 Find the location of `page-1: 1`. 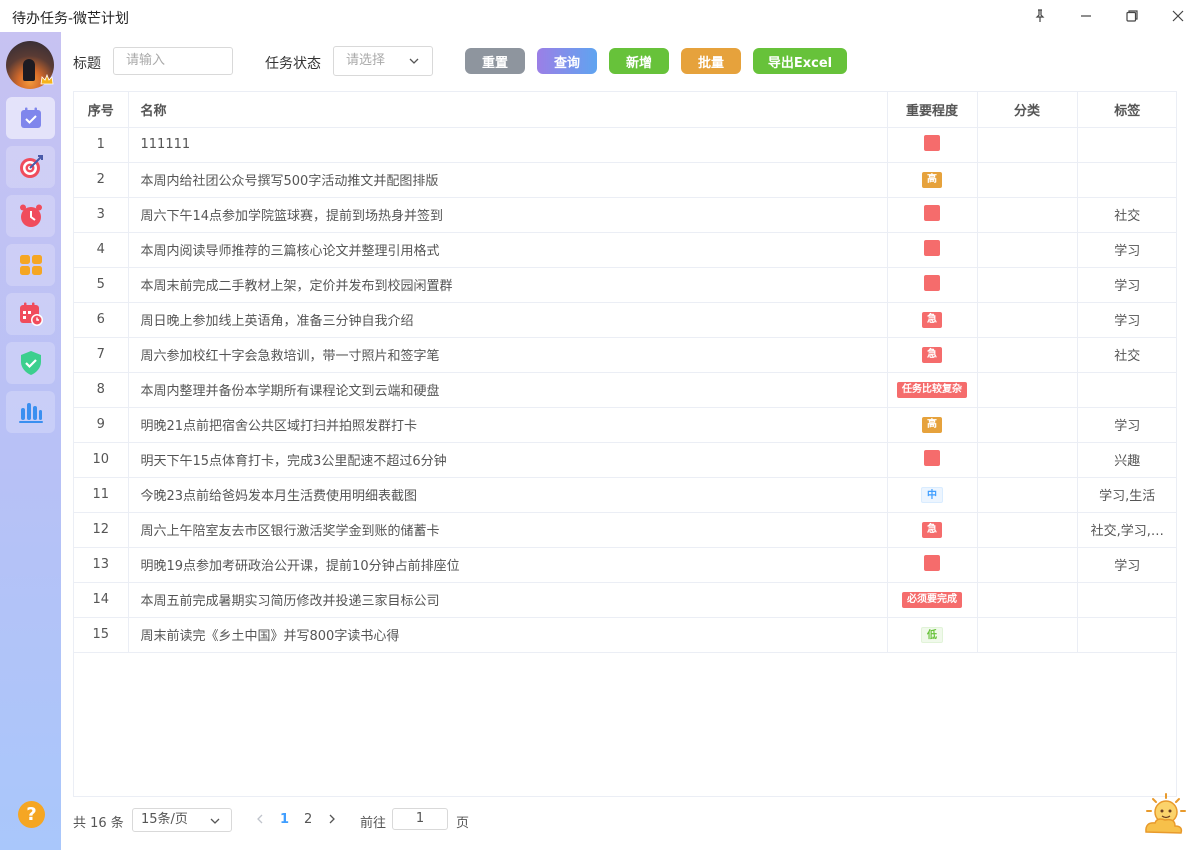

page-1: 1 is located at coordinates (284, 819).